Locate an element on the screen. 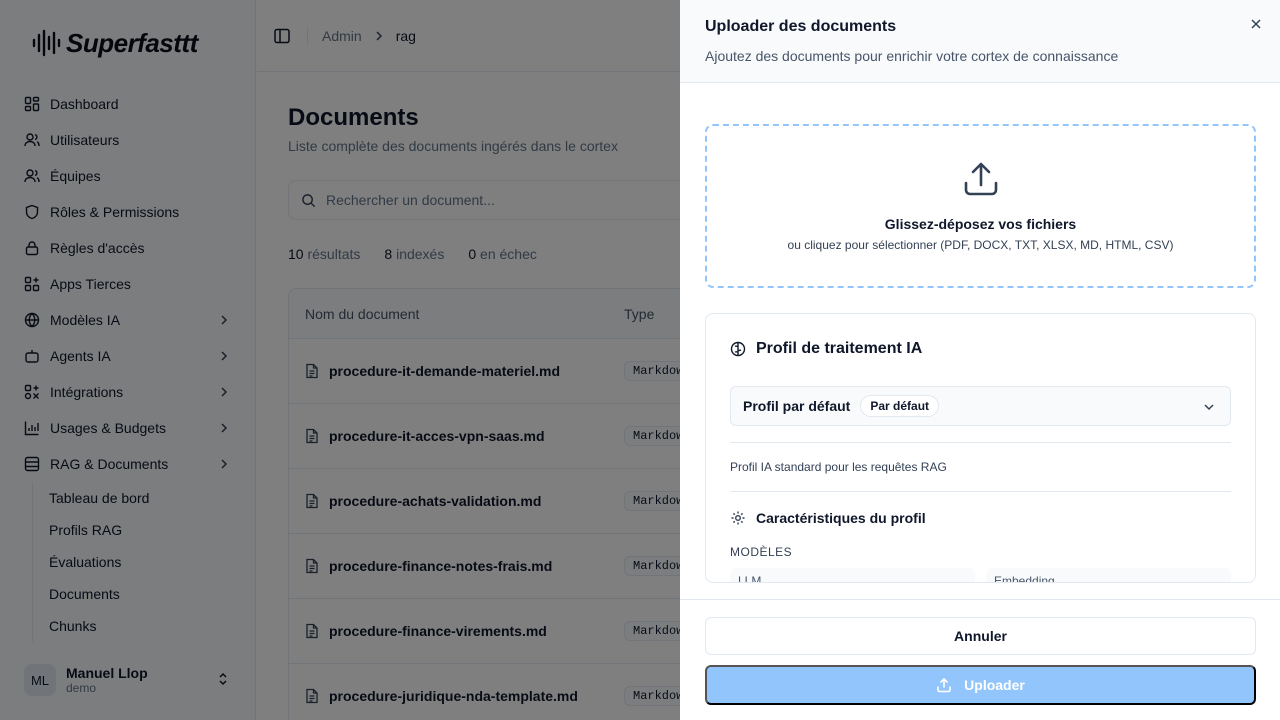 The image size is (1280, 720). upload-button-label: Uploader is located at coordinates (994, 685).